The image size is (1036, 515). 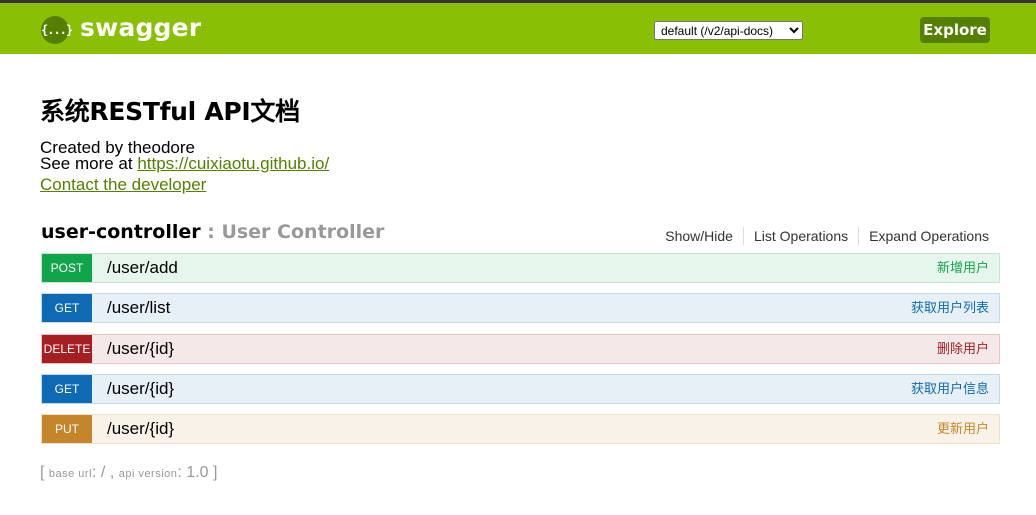 I want to click on http-method-badge: PUT, so click(x=67, y=429).